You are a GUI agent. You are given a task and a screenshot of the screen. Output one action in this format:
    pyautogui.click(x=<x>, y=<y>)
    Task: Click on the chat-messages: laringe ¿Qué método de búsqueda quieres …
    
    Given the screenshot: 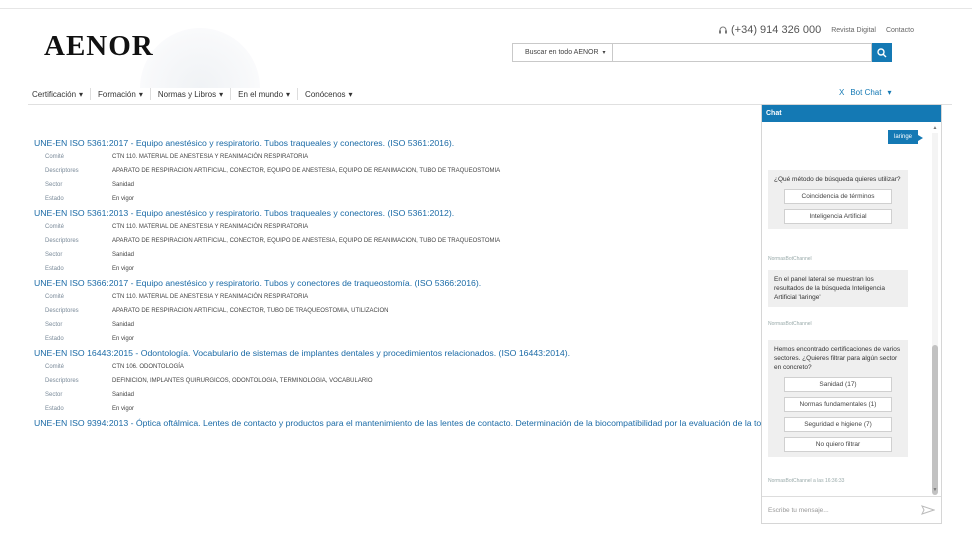 What is the action you would take?
    pyautogui.click(x=847, y=308)
    